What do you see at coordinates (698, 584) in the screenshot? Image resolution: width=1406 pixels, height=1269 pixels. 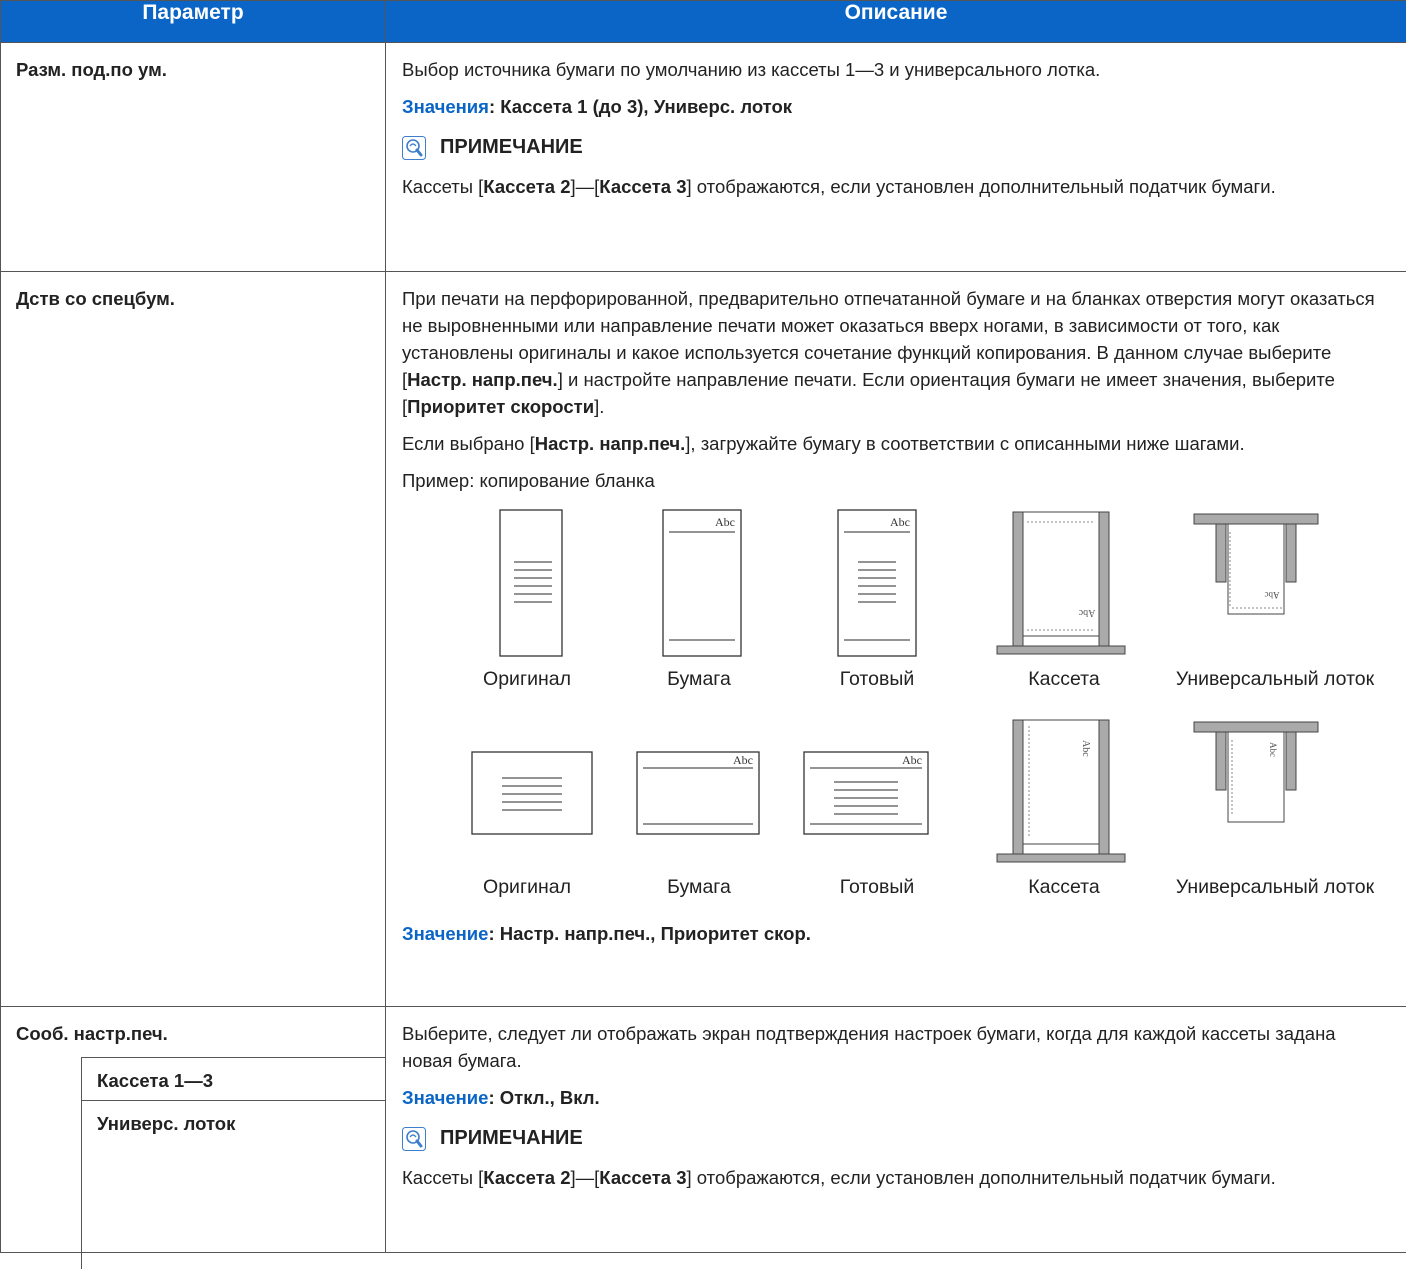 I see `paper-portrait-illustration: Abc` at bounding box center [698, 584].